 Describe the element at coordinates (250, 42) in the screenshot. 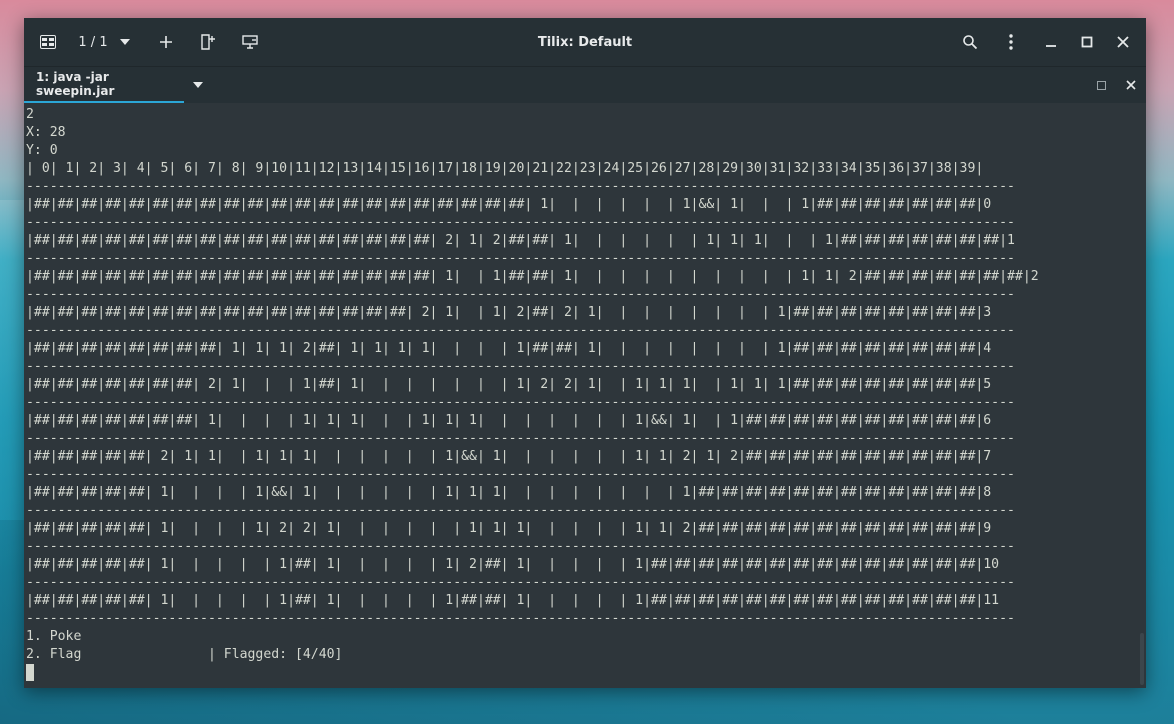

I see `sync-input-icon` at that location.